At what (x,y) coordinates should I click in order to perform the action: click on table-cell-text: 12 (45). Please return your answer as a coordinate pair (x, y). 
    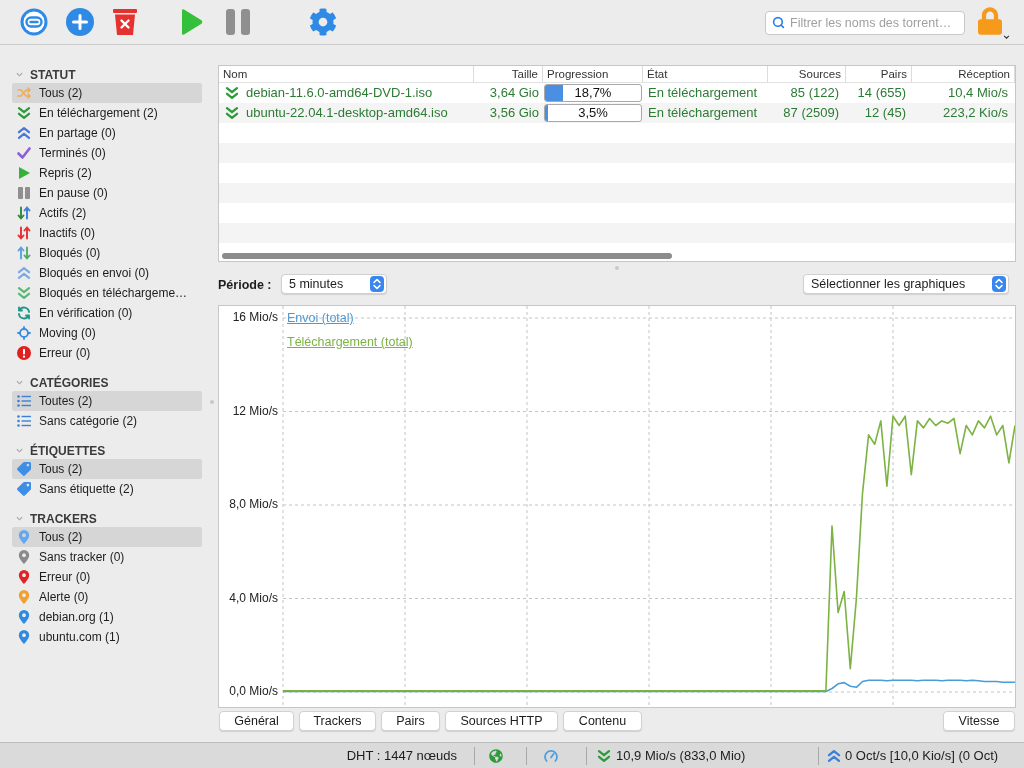
    Looking at the image, I should click on (885, 113).